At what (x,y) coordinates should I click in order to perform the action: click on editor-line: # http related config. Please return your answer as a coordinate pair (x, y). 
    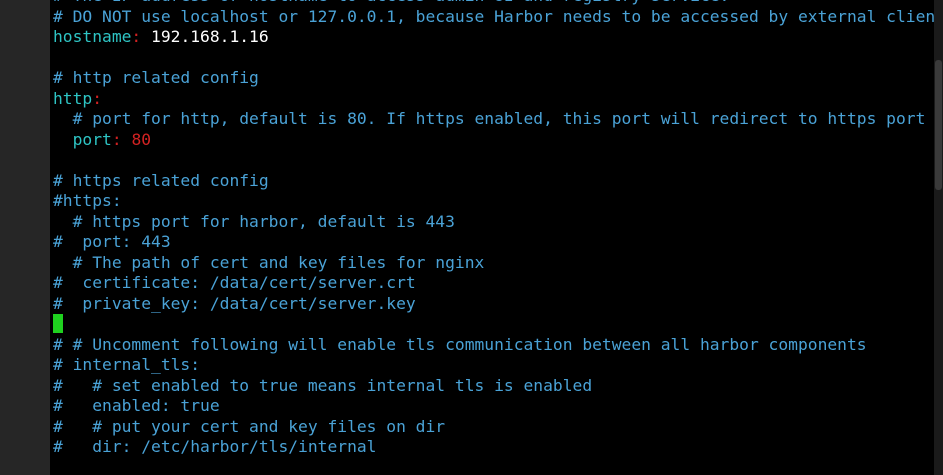
    Looking at the image, I should click on (493, 78).